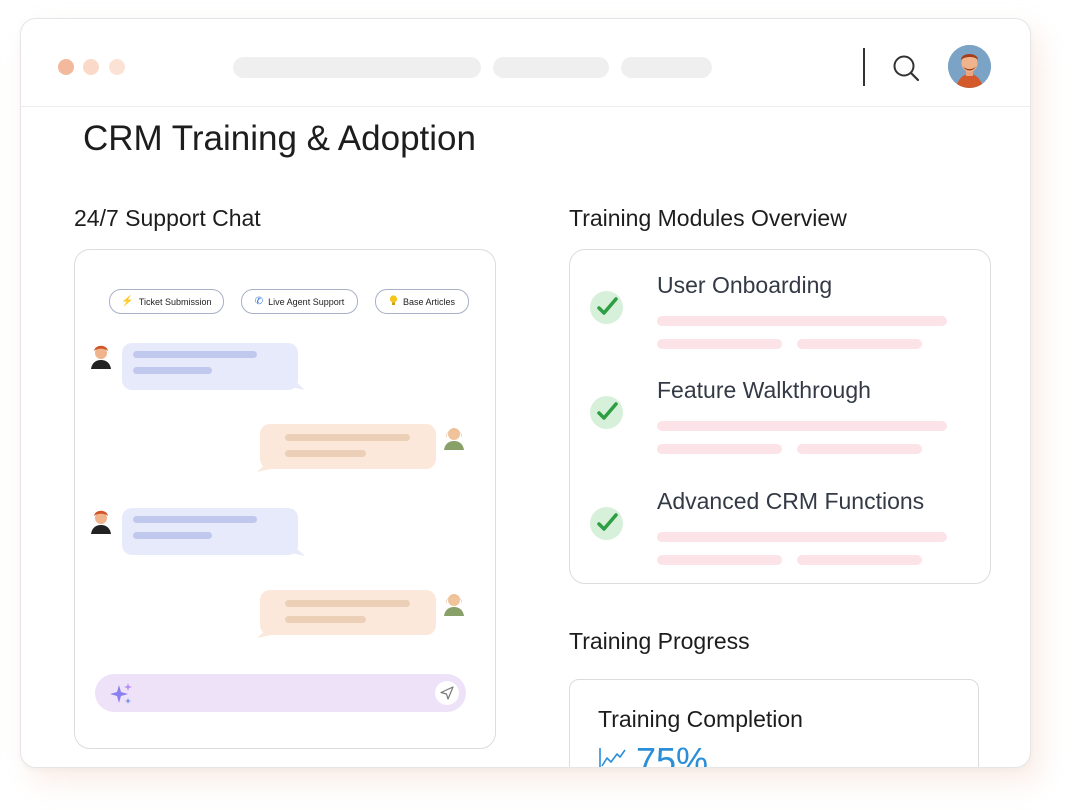 This screenshot has width=1072, height=810. I want to click on send-icon, so click(447, 693).